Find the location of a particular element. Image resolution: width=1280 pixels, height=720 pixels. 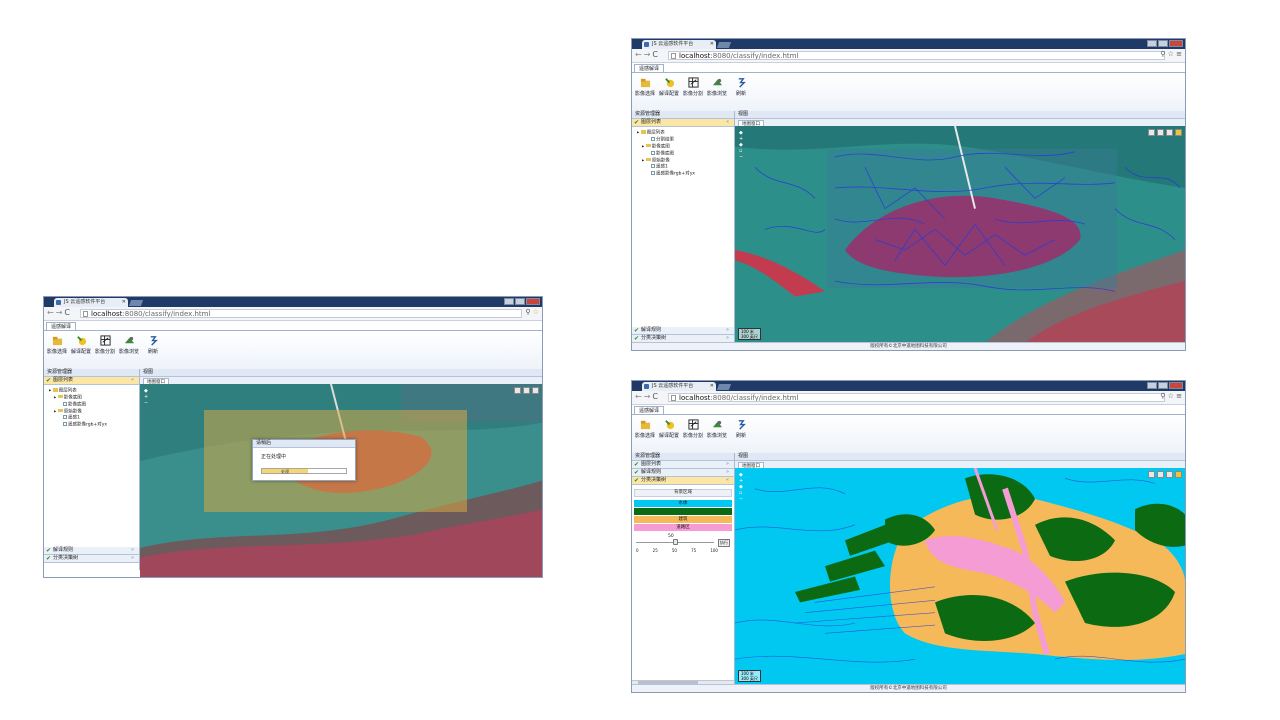

tree-group: ▸ 原始影像 is located at coordinates (685, 161).